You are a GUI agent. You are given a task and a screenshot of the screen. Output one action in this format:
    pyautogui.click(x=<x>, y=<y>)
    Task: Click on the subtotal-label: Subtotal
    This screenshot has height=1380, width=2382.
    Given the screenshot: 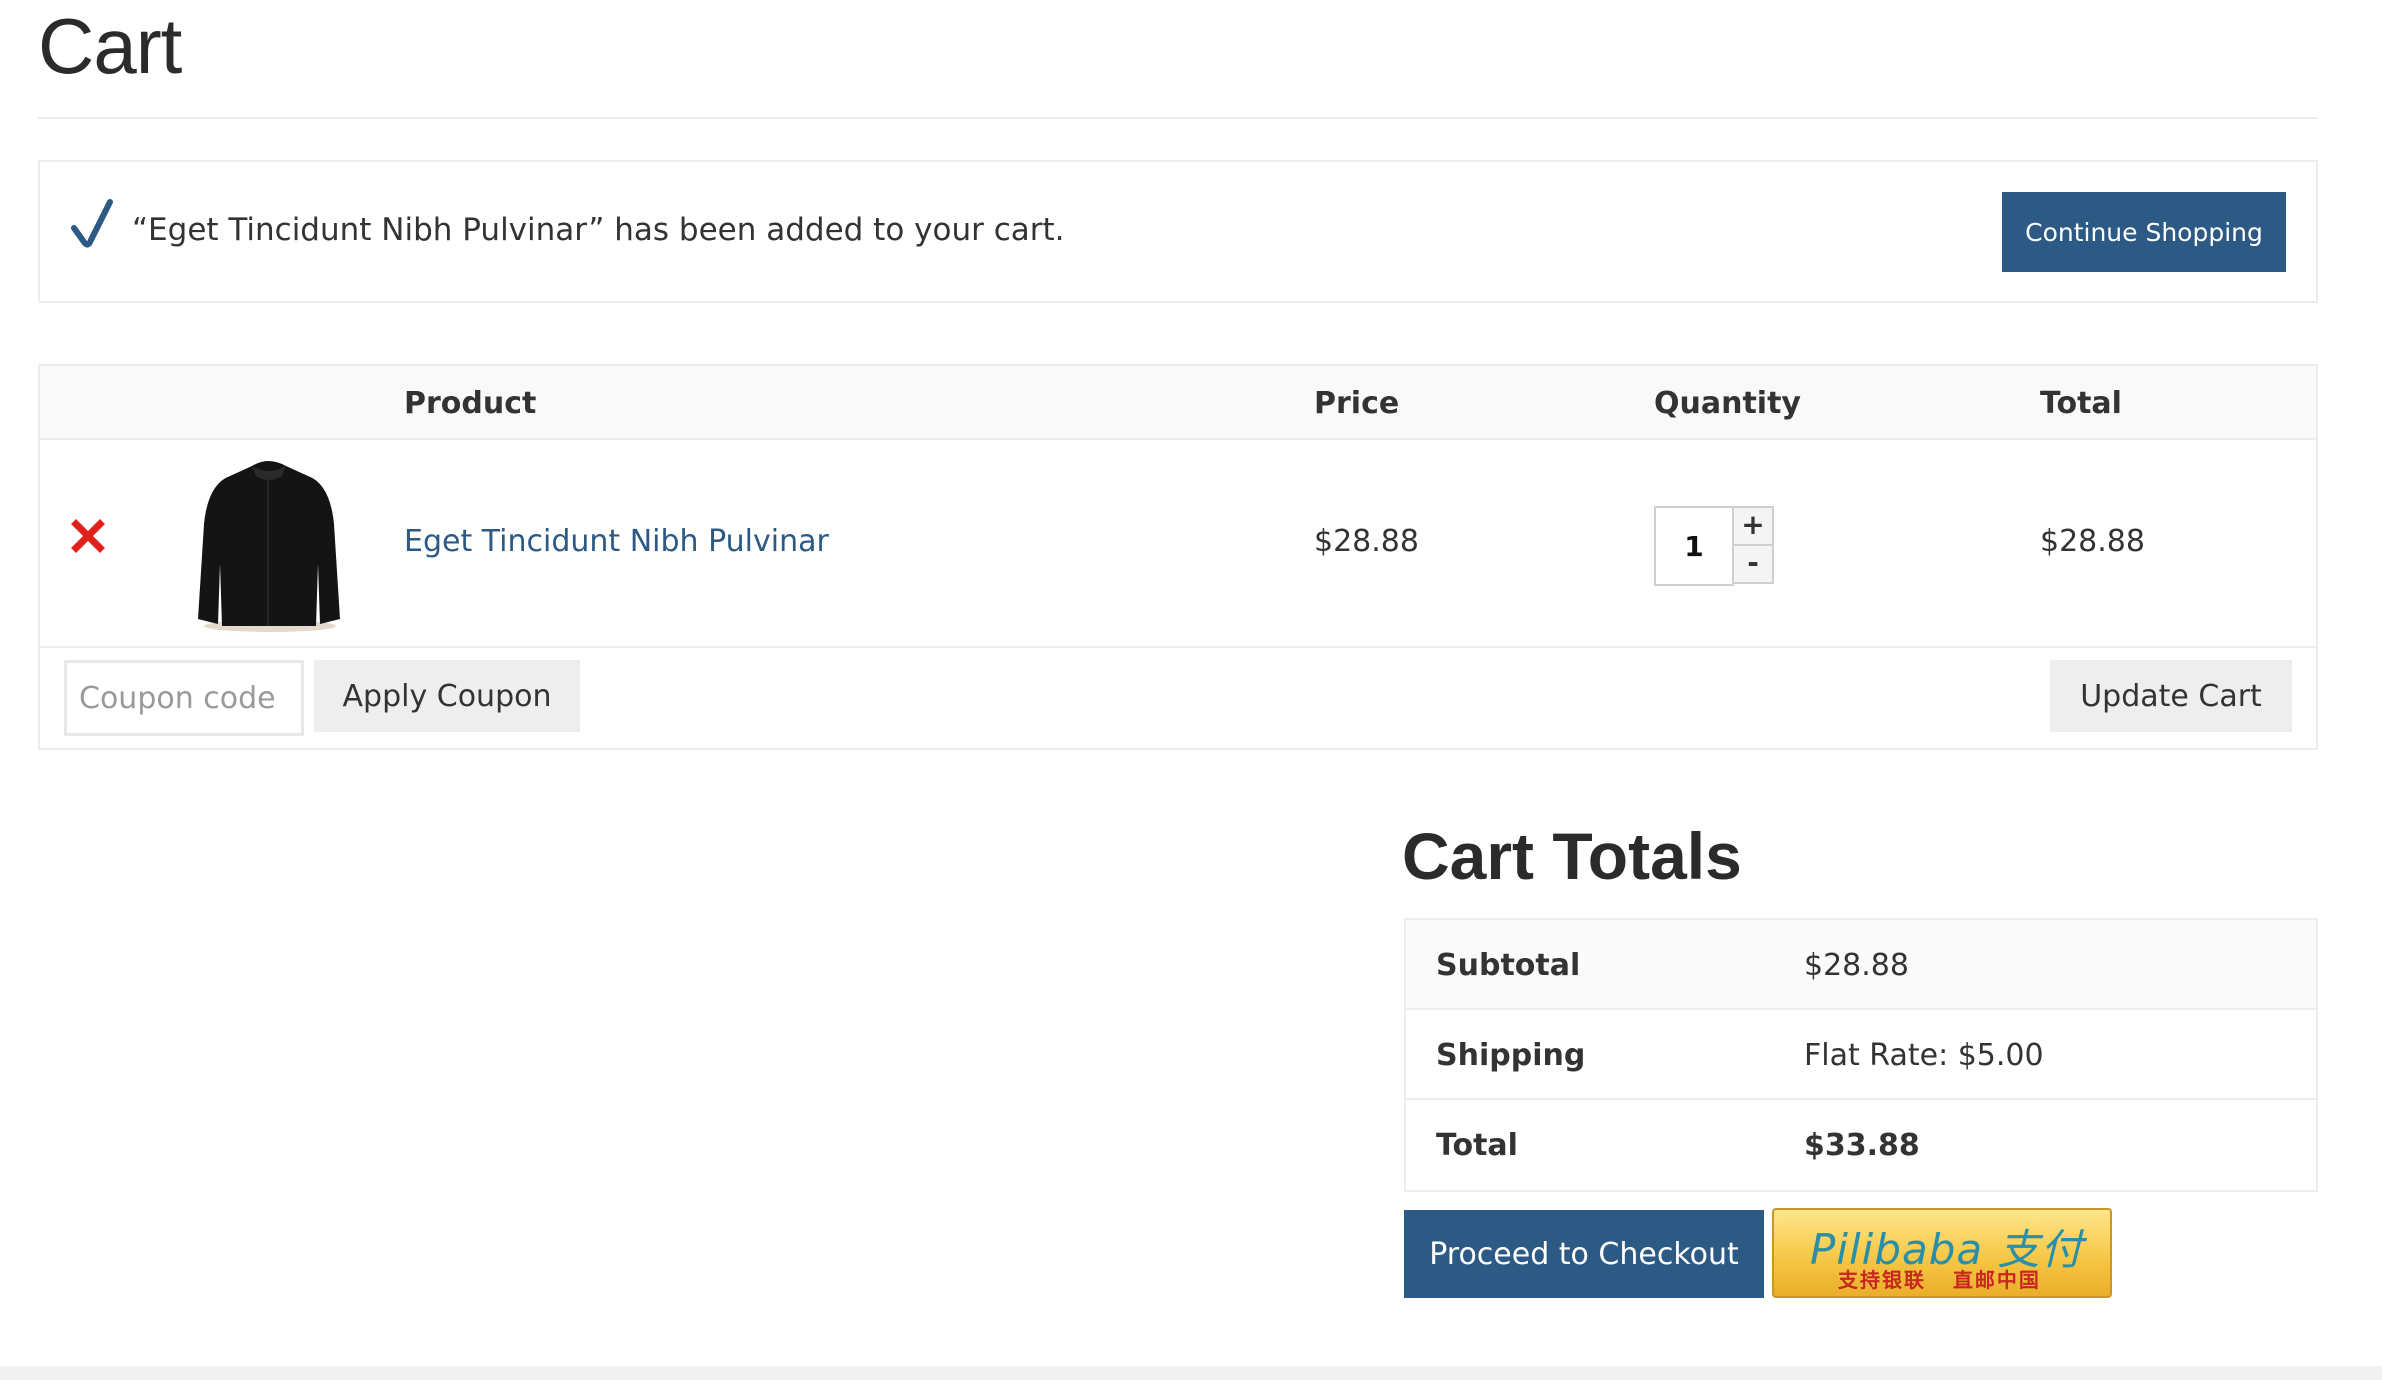 What is the action you would take?
    pyautogui.click(x=1508, y=965)
    